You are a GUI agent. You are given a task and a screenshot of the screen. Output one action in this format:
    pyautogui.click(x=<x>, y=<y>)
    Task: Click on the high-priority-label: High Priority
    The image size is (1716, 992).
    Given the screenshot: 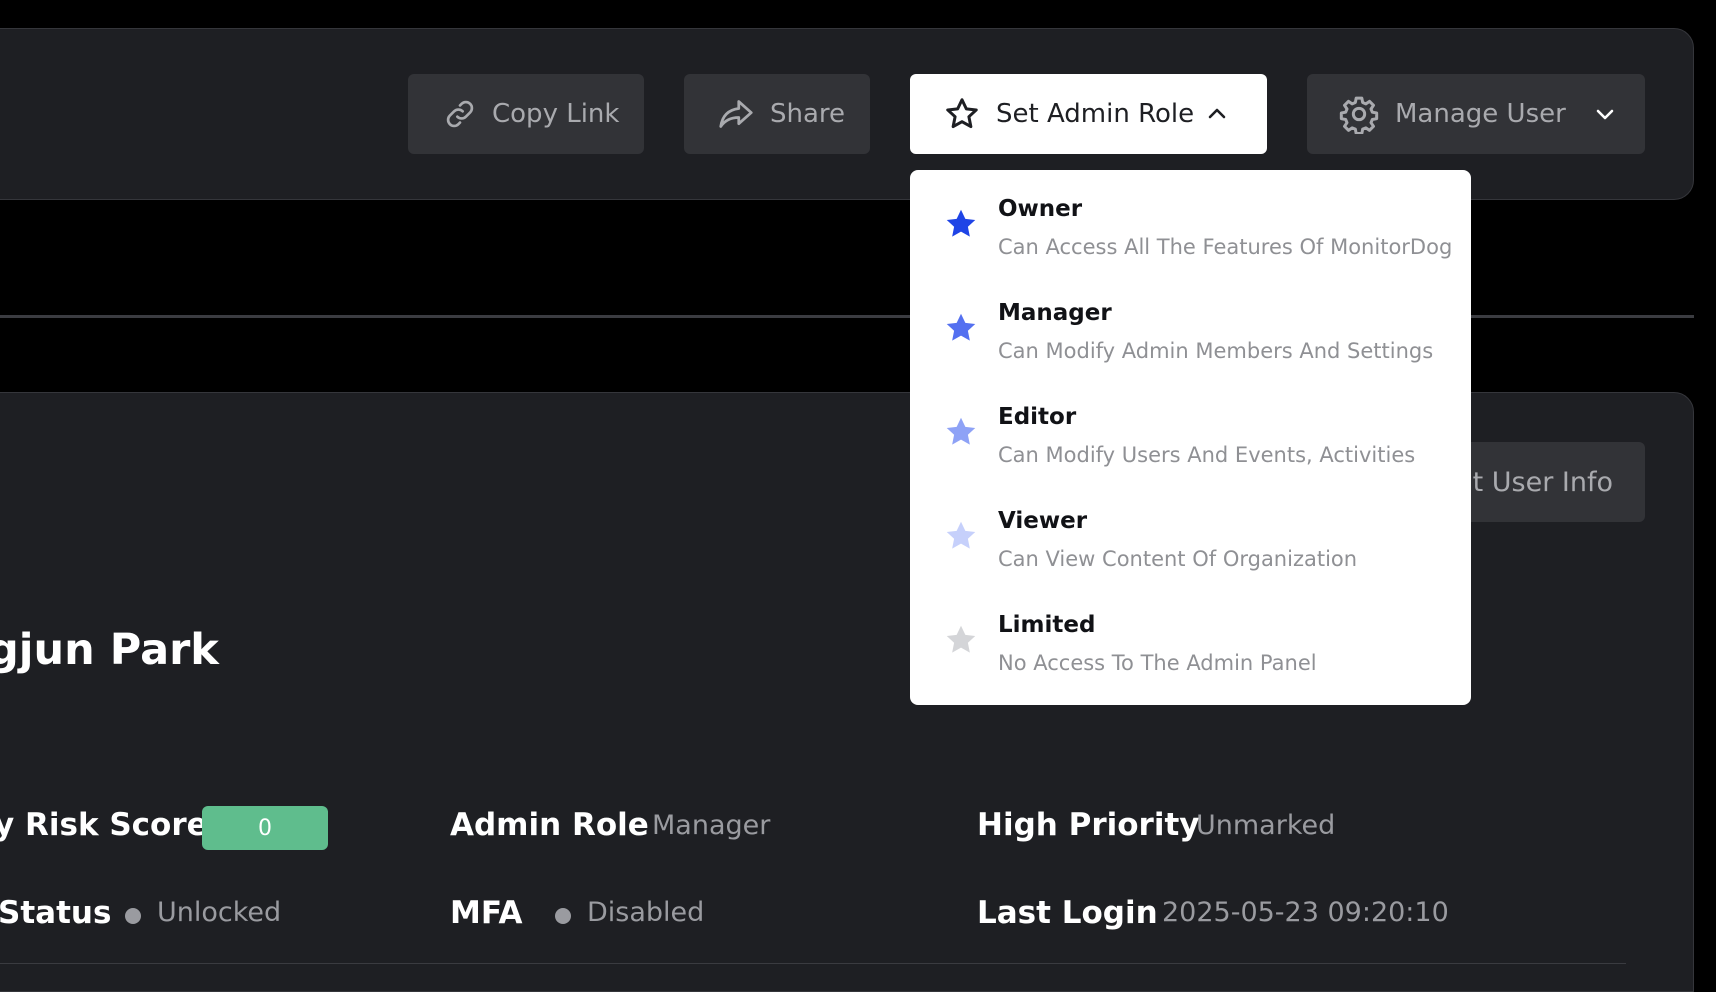 What is the action you would take?
    pyautogui.click(x=1088, y=825)
    